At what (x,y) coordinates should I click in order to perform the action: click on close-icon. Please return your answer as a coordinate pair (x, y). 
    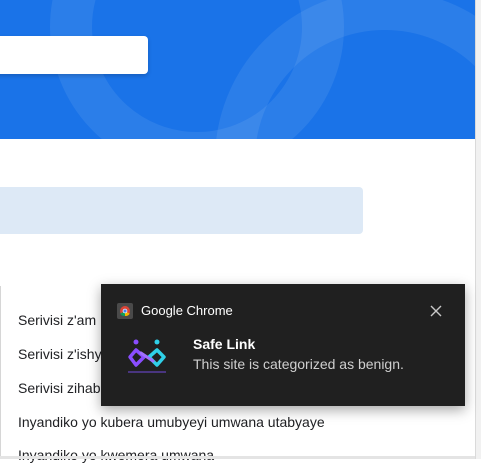
    Looking at the image, I should click on (436, 311).